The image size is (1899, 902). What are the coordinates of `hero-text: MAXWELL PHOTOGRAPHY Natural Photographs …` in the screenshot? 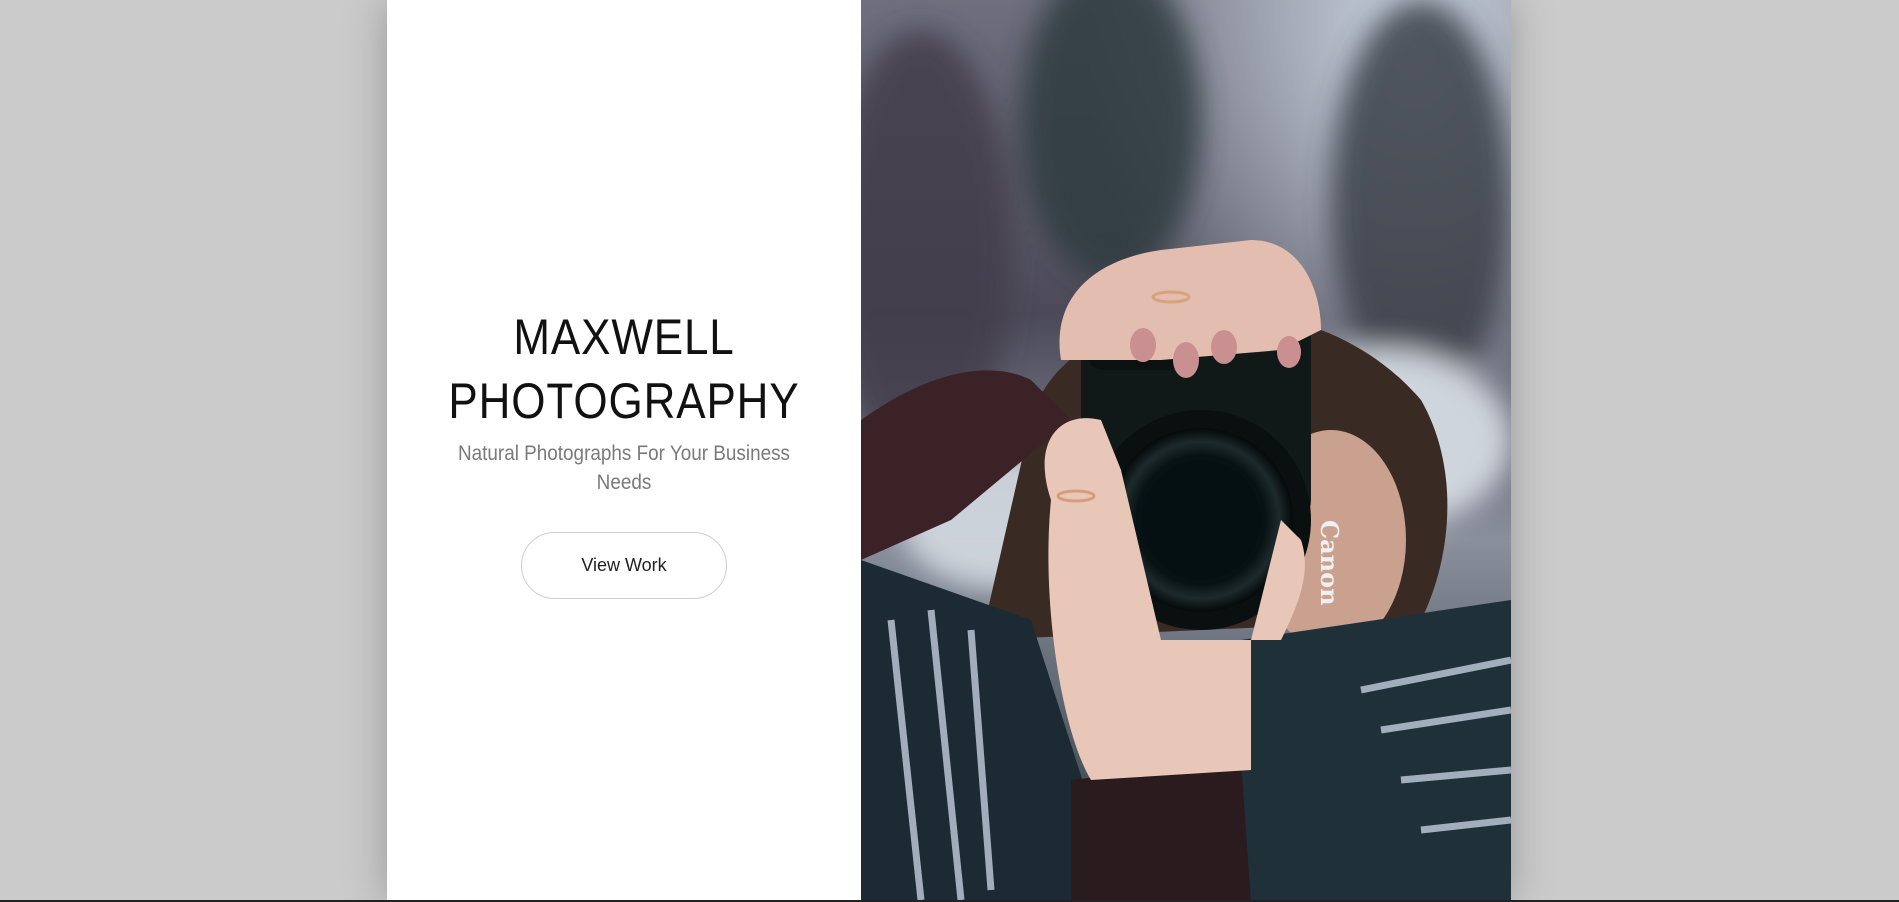 It's located at (624, 401).